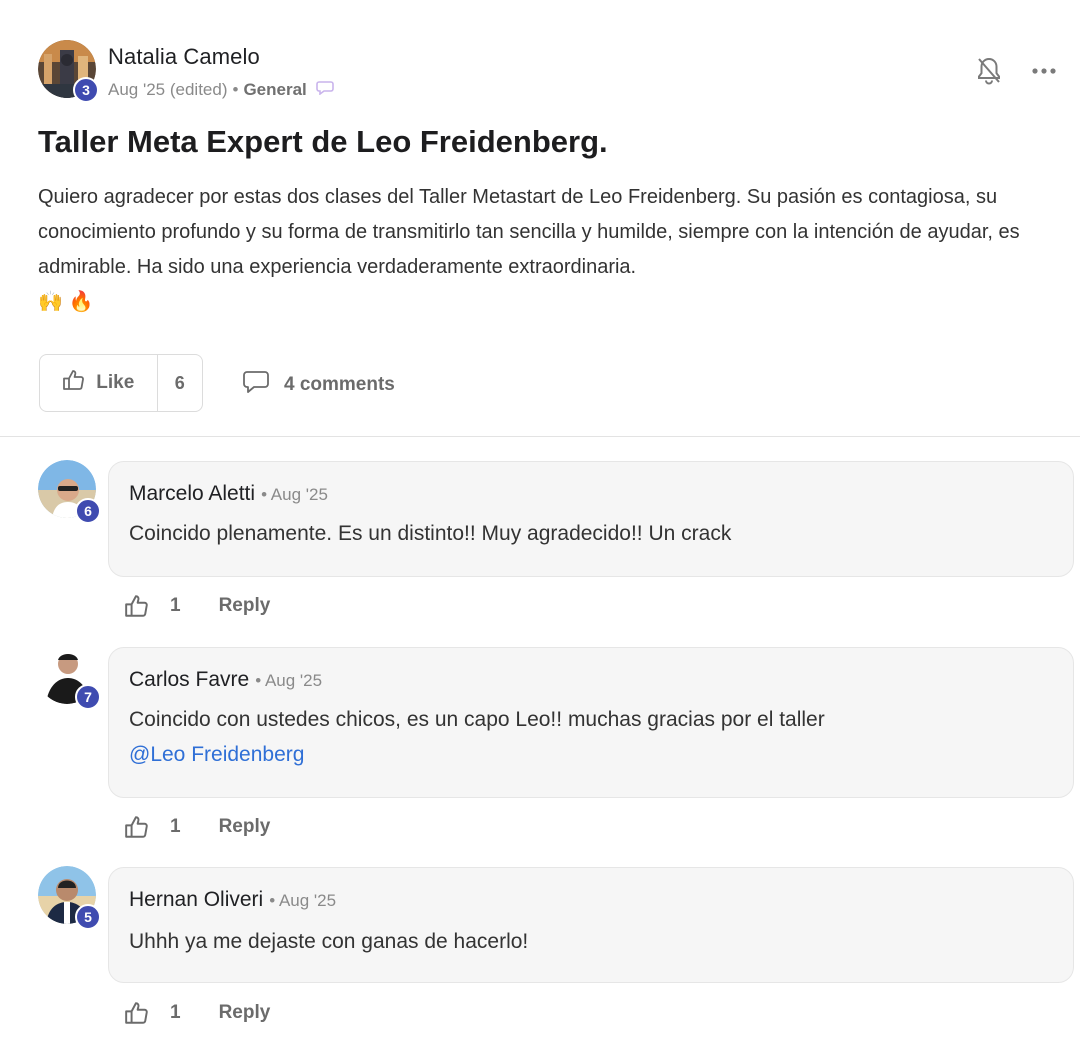 This screenshot has height=1045, width=1080. I want to click on author-avatar: 3, so click(68, 71).